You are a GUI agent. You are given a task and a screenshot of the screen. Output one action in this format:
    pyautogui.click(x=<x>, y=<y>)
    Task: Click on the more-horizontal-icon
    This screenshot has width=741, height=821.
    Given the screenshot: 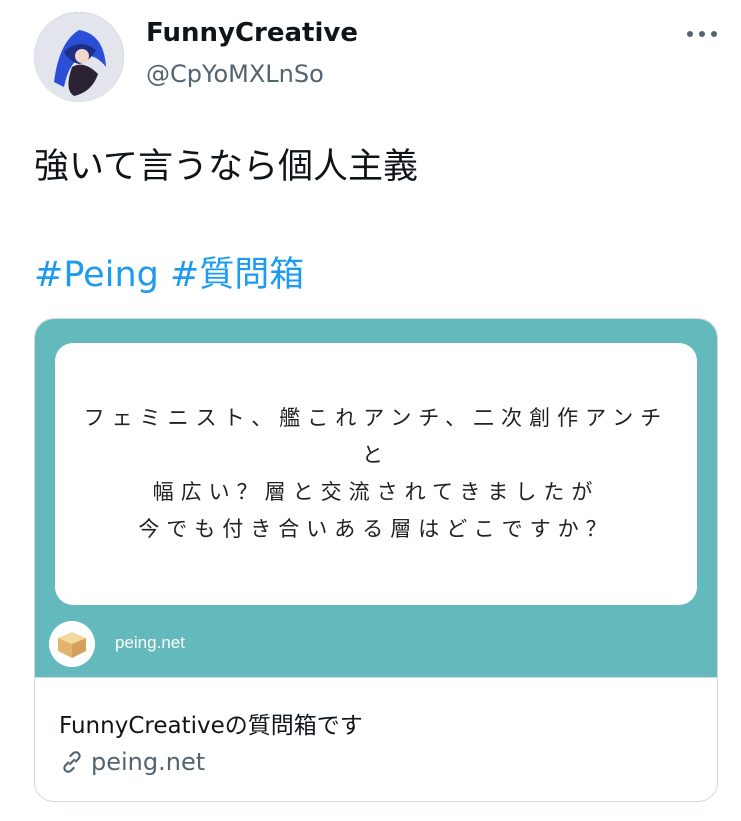 What is the action you would take?
    pyautogui.click(x=702, y=34)
    